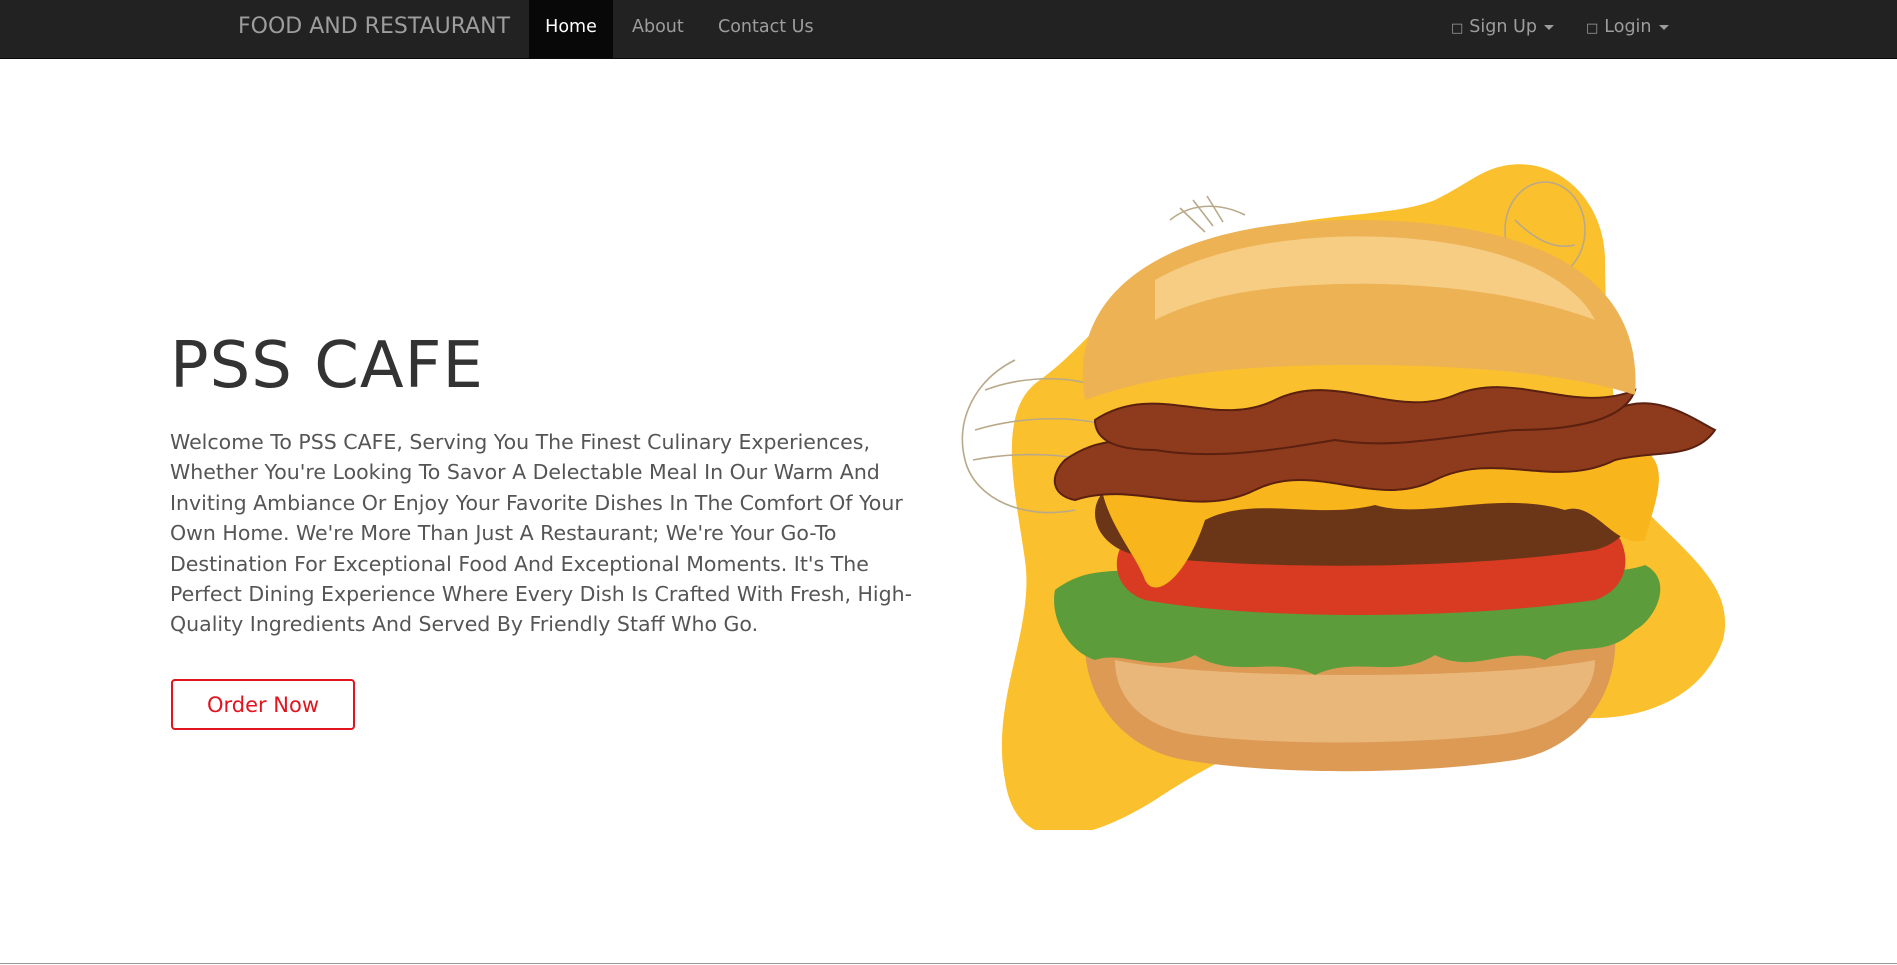 This screenshot has height=965, width=1897. Describe the element at coordinates (658, 29) in the screenshot. I see `nav-about: About` at that location.